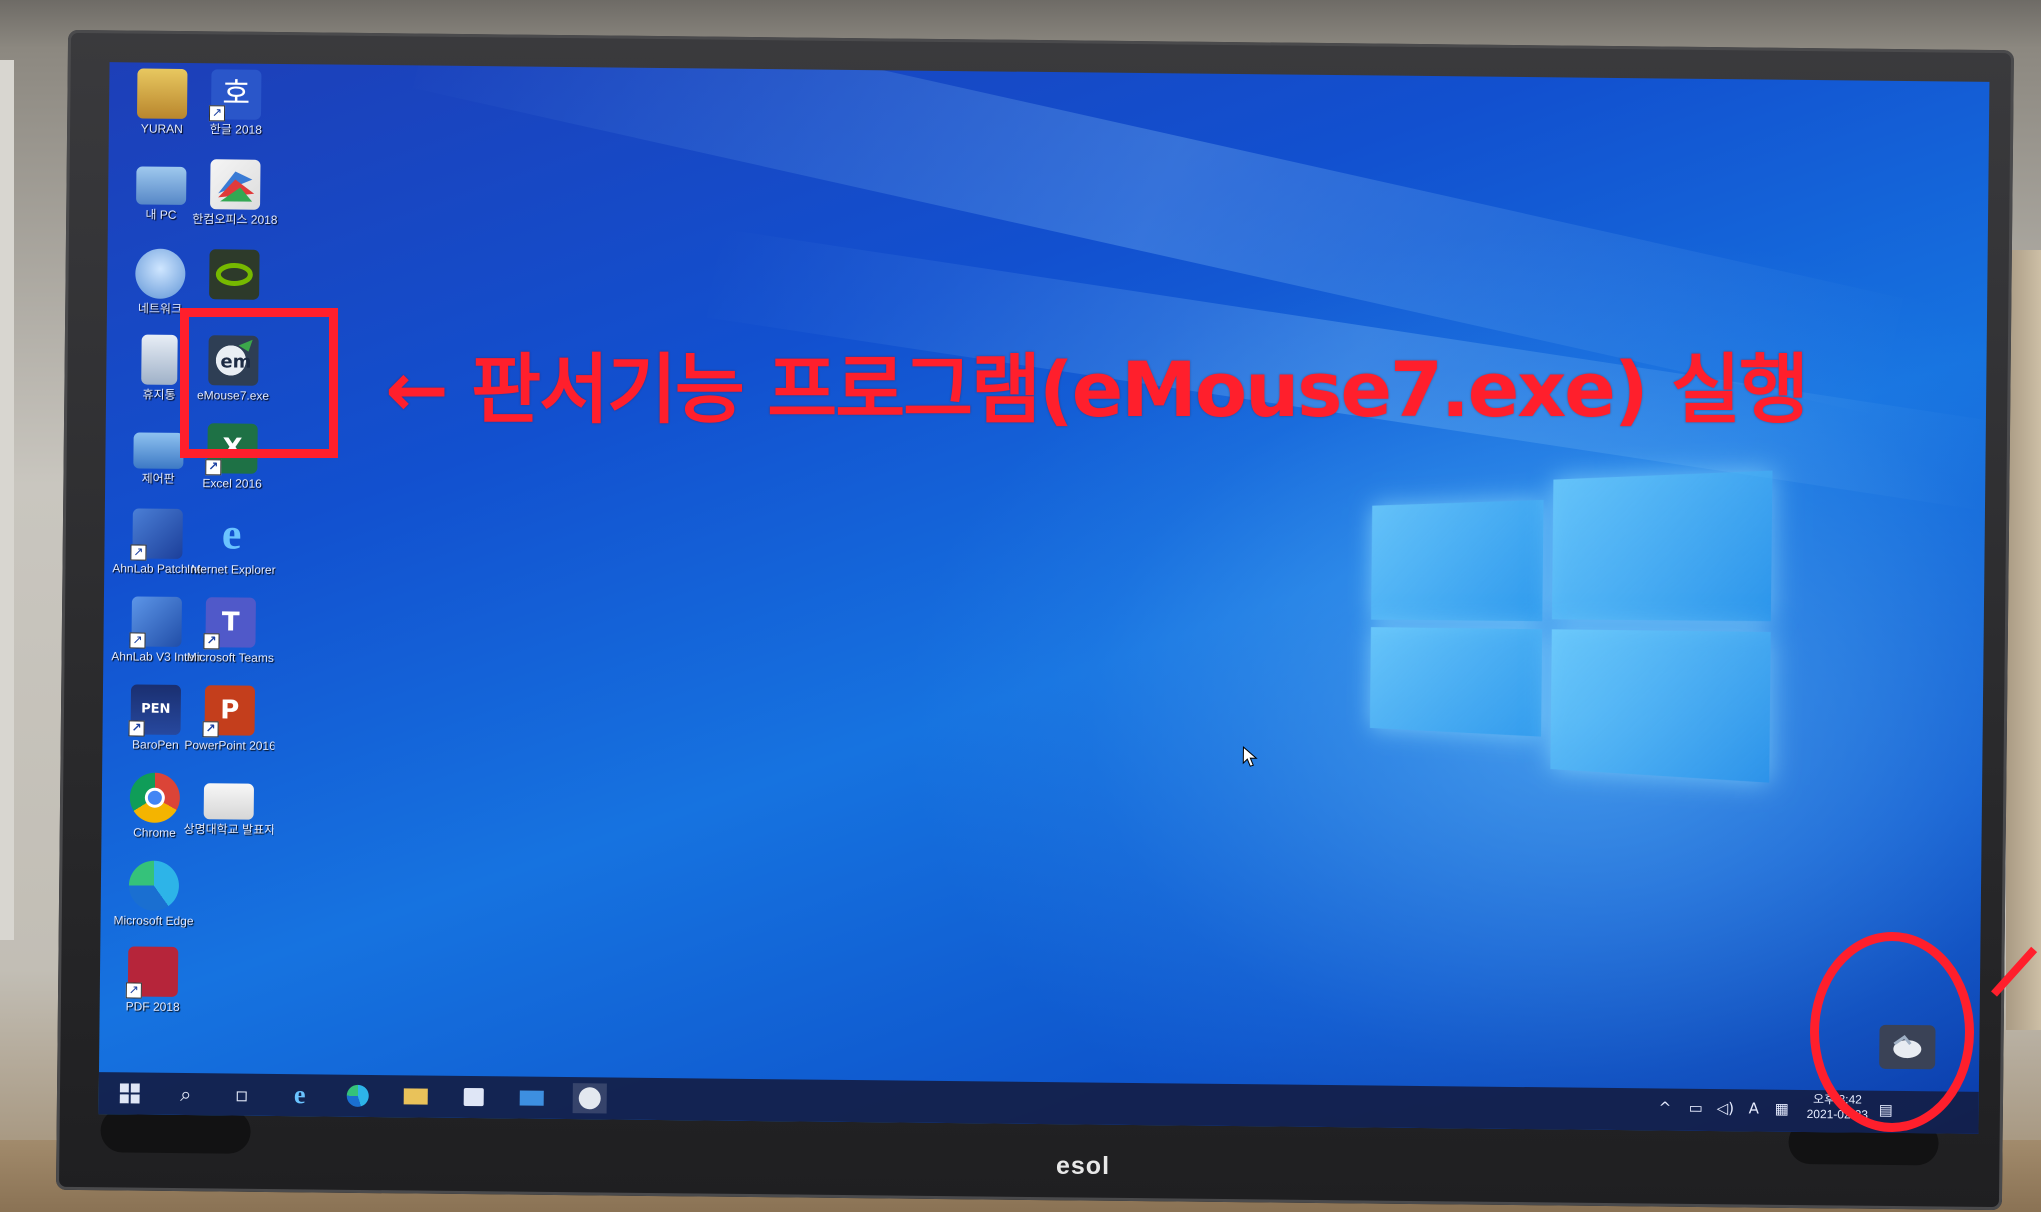 This screenshot has height=1212, width=2041. What do you see at coordinates (152, 972) in the screenshot?
I see `pdf-icon: ↗` at bounding box center [152, 972].